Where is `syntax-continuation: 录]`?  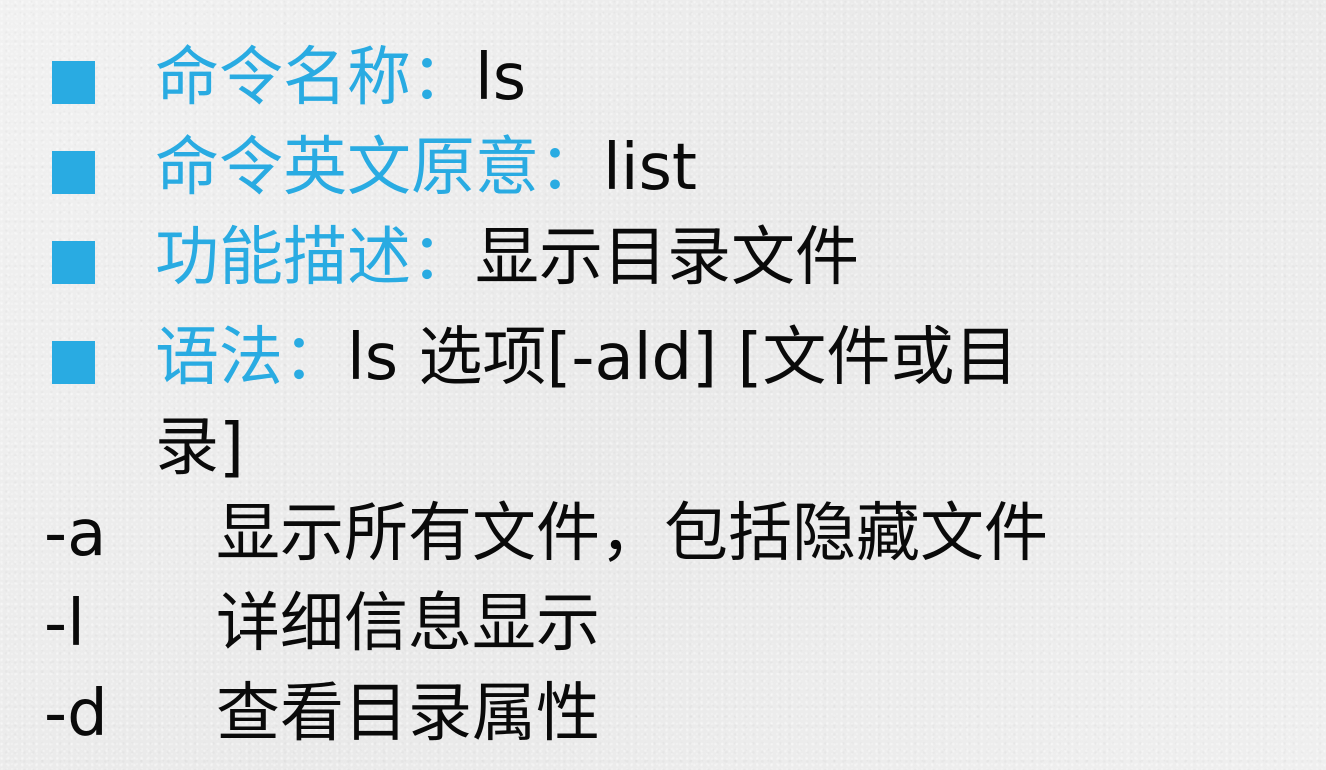 syntax-continuation: 录] is located at coordinates (199, 448).